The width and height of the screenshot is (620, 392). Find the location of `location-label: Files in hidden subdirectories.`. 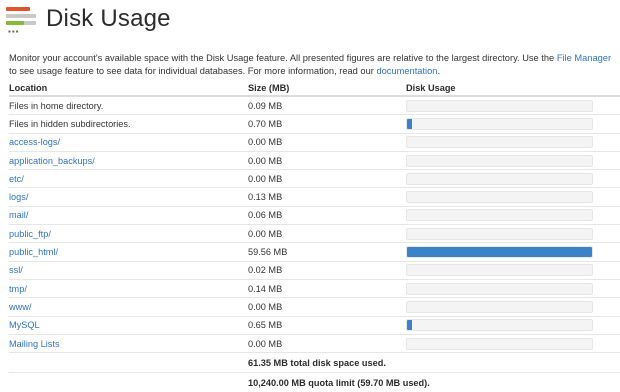

location-label: Files in hidden subdirectories. is located at coordinates (70, 123).